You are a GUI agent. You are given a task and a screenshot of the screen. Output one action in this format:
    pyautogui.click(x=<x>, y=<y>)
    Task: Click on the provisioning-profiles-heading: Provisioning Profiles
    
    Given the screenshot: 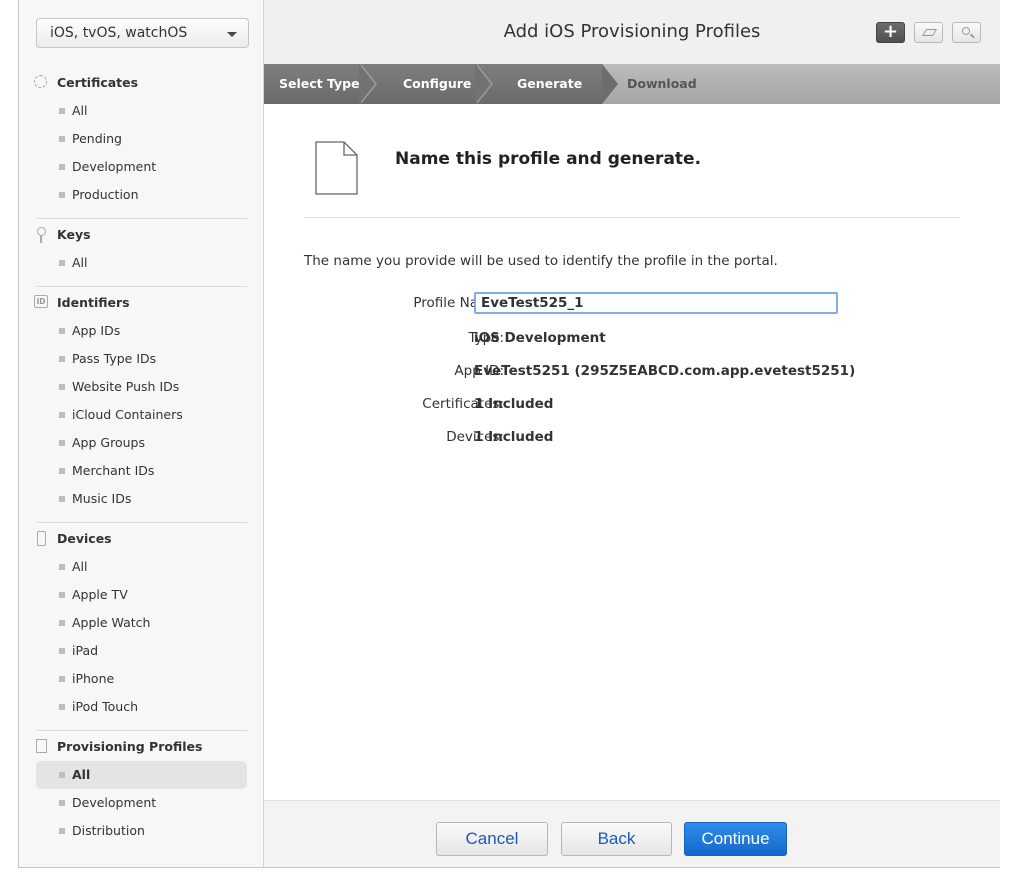 What is the action you would take?
    pyautogui.click(x=141, y=747)
    